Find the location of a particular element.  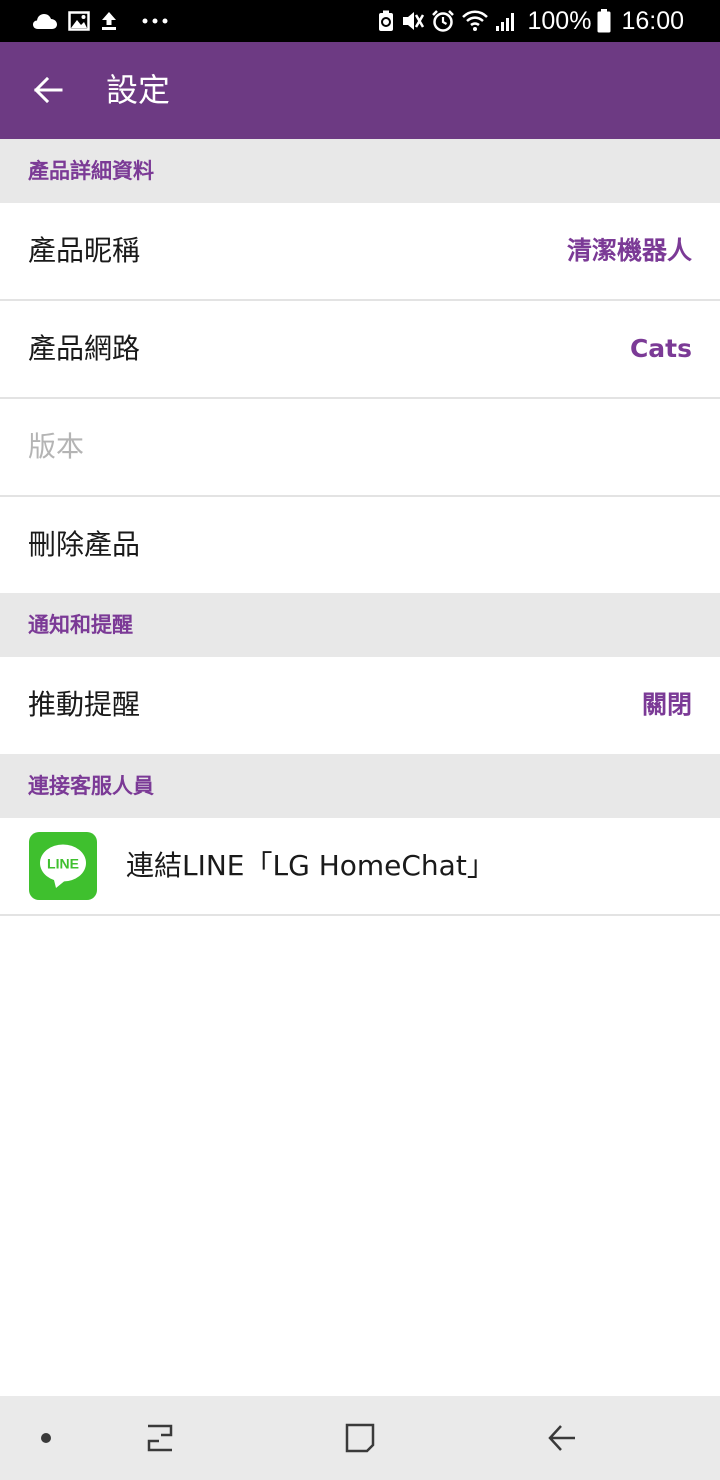

row-label: 刪除產品 is located at coordinates (84, 544).